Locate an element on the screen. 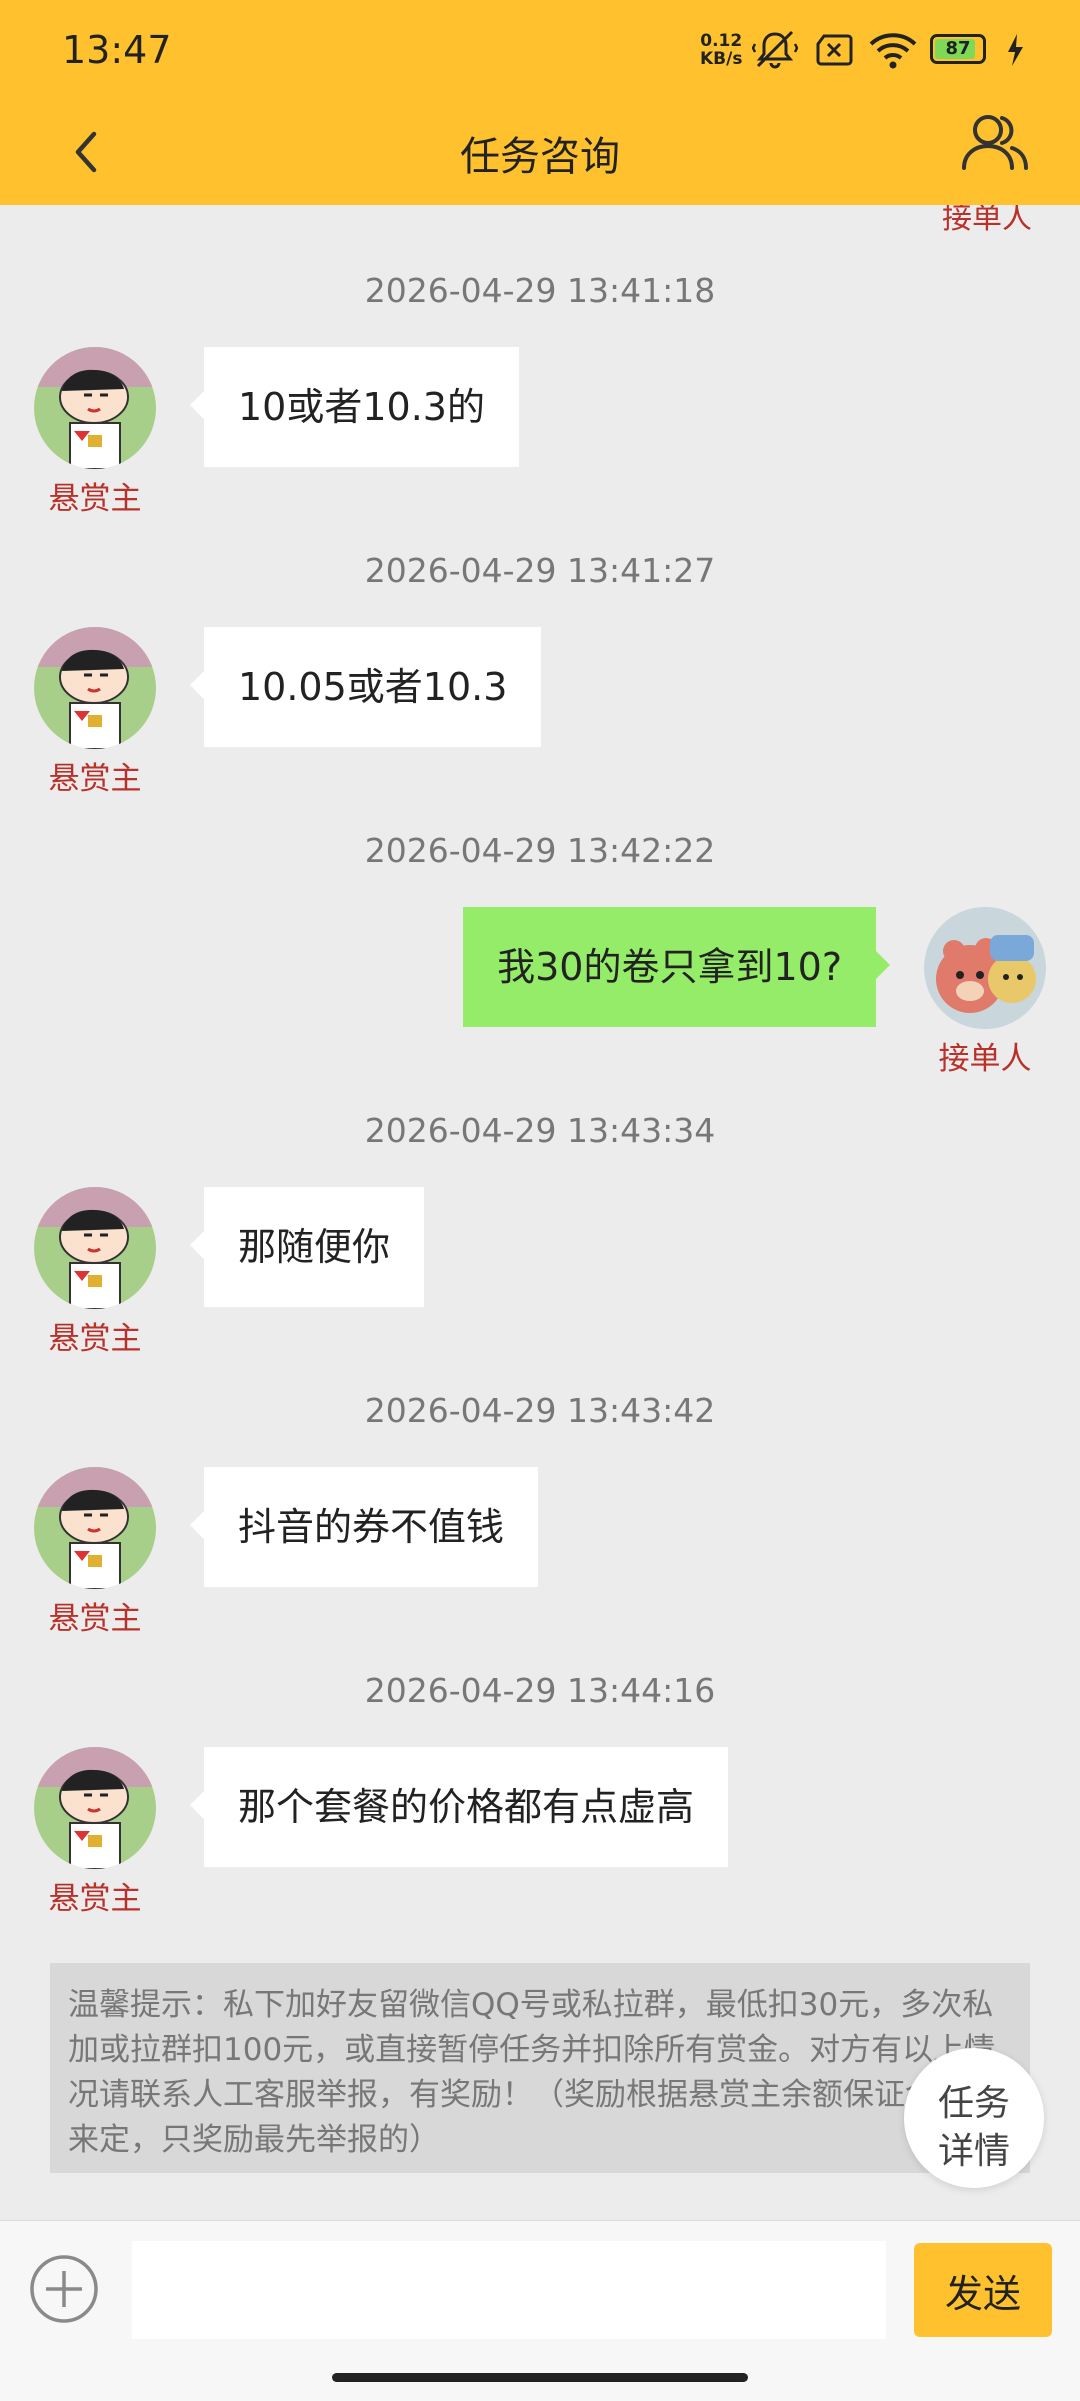  task-detail-label-line2: 详情 is located at coordinates (973, 2151).